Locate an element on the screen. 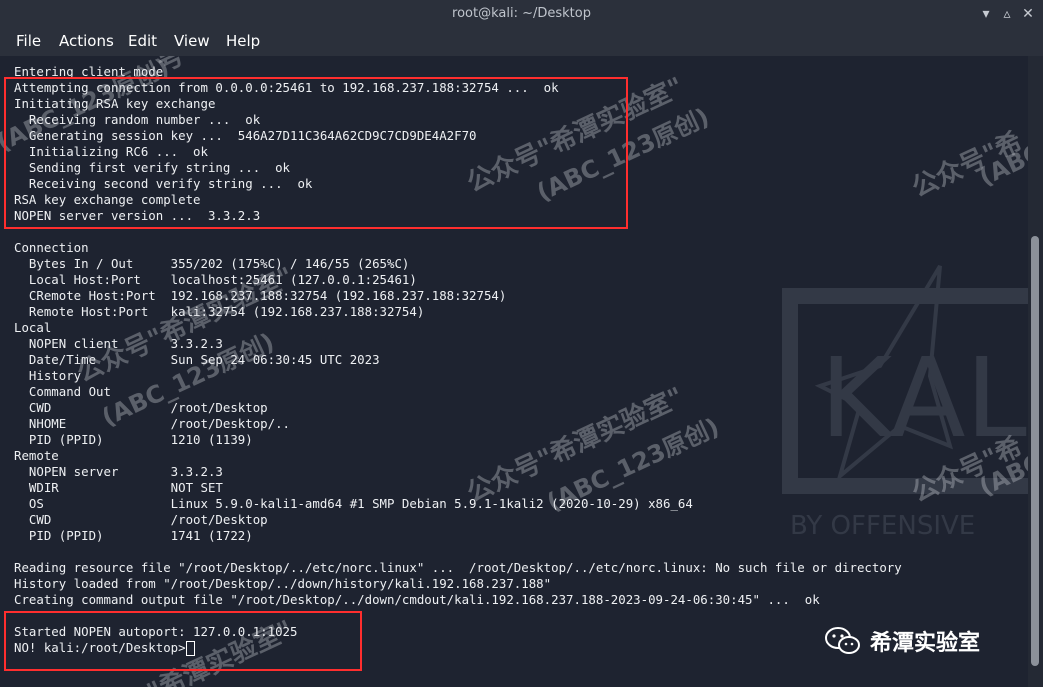 The width and height of the screenshot is (1043, 687). title-bar: root@kali: ~/Desktop ▾ ▵ ✕ is located at coordinates (521, 14).